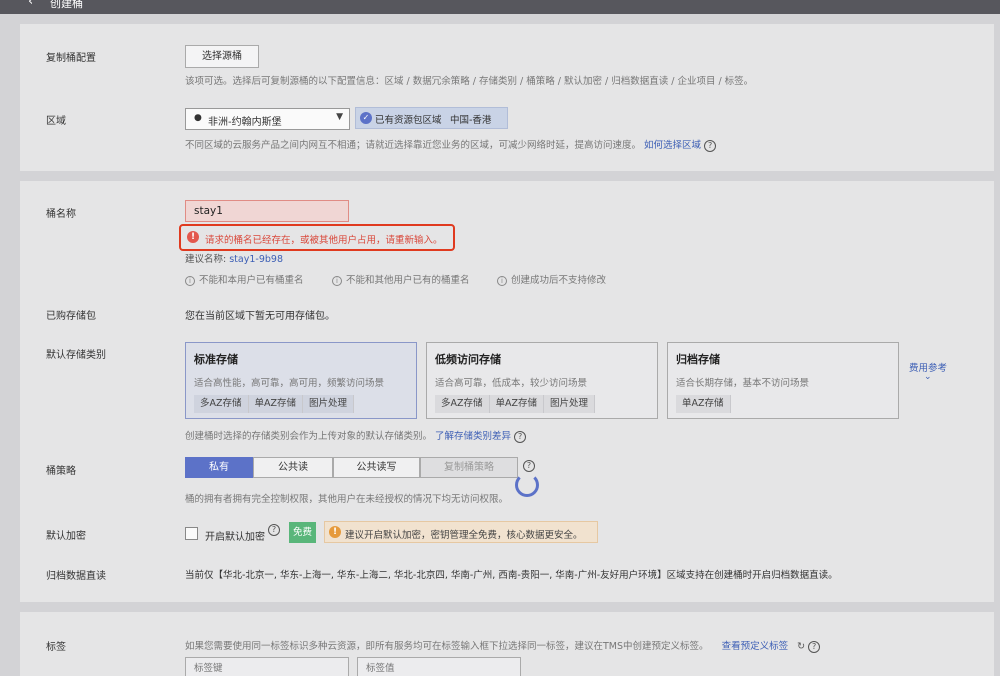  I want to click on badge-text: 已有资源包区域, so click(408, 120).